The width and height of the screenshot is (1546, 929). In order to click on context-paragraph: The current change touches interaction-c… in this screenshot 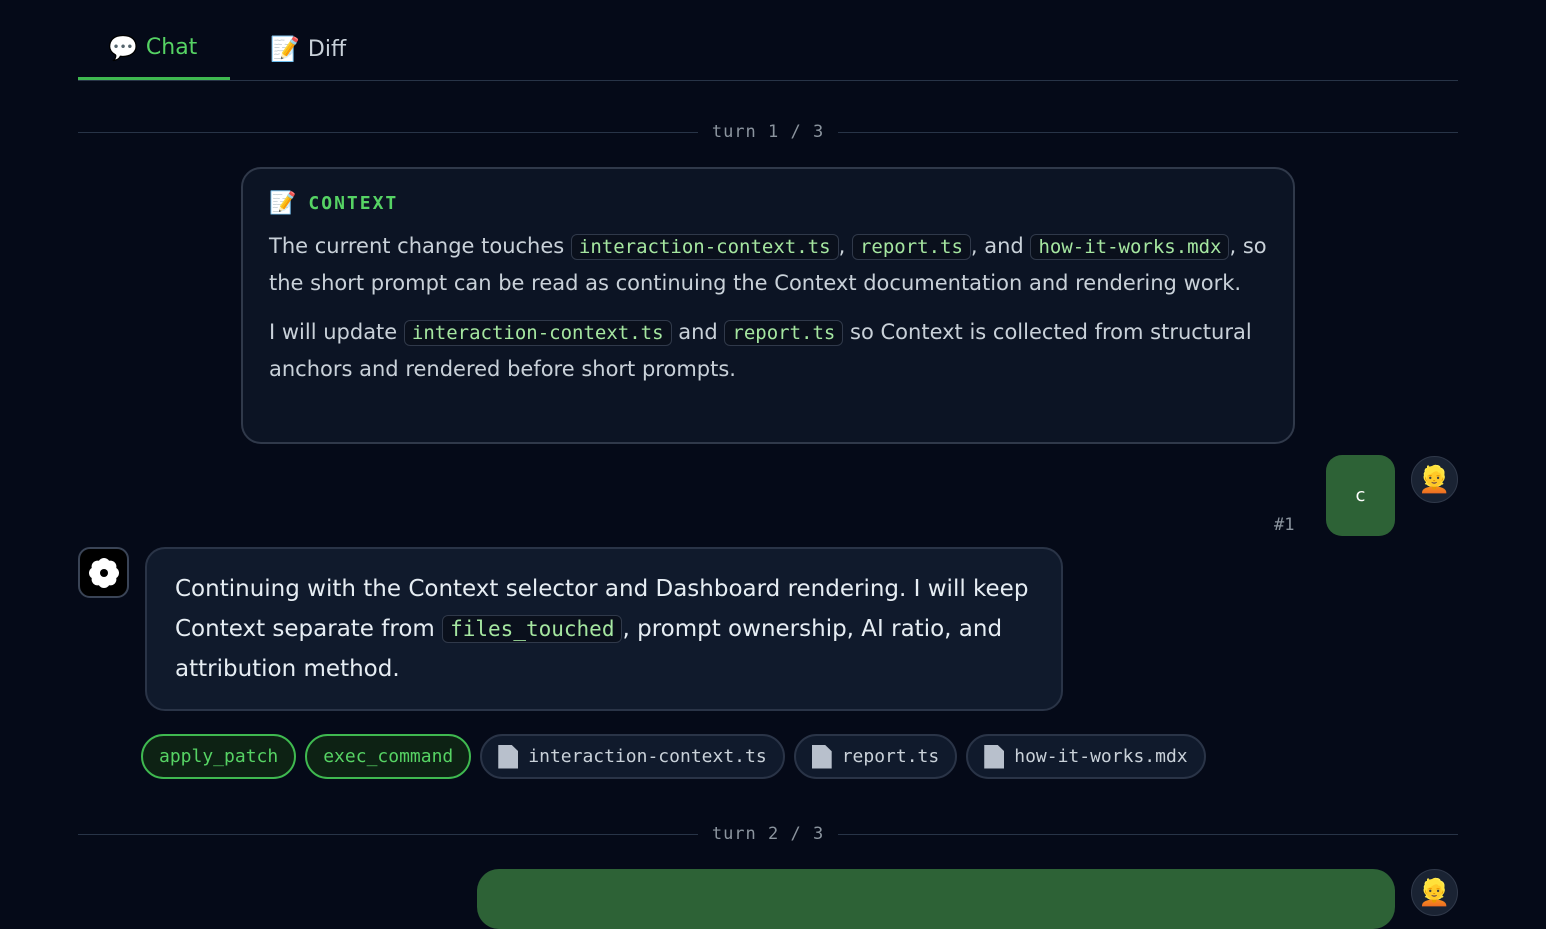, I will do `click(768, 264)`.